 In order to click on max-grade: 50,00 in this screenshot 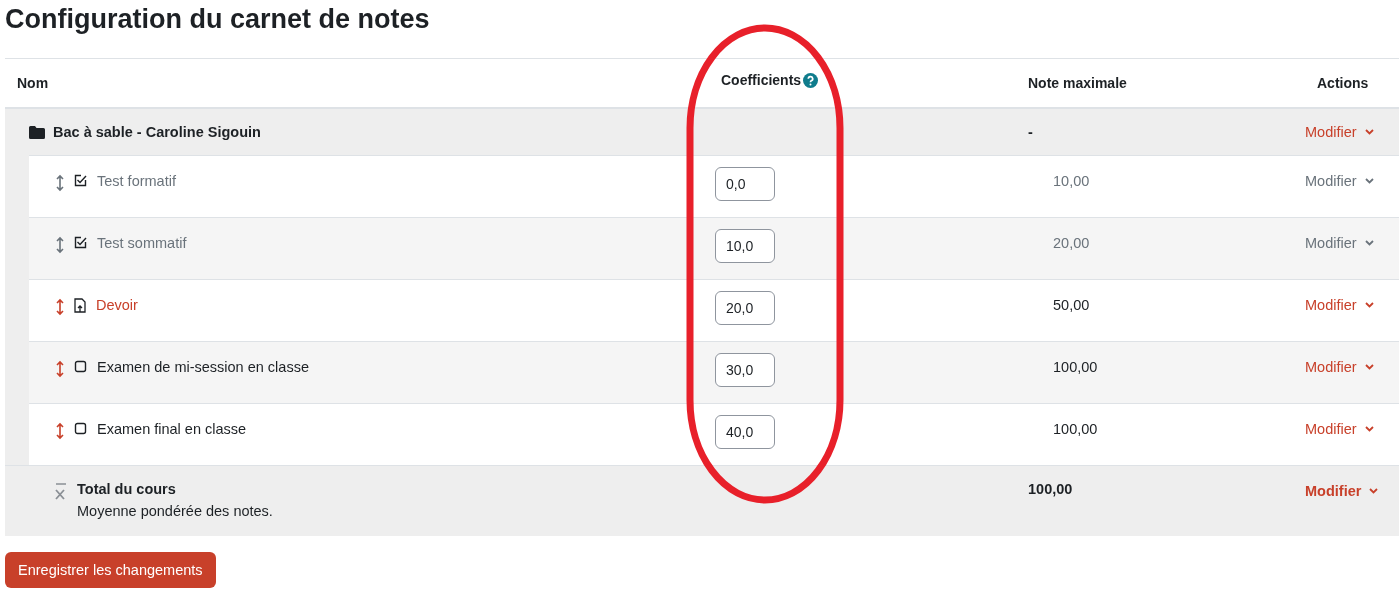, I will do `click(1071, 305)`.